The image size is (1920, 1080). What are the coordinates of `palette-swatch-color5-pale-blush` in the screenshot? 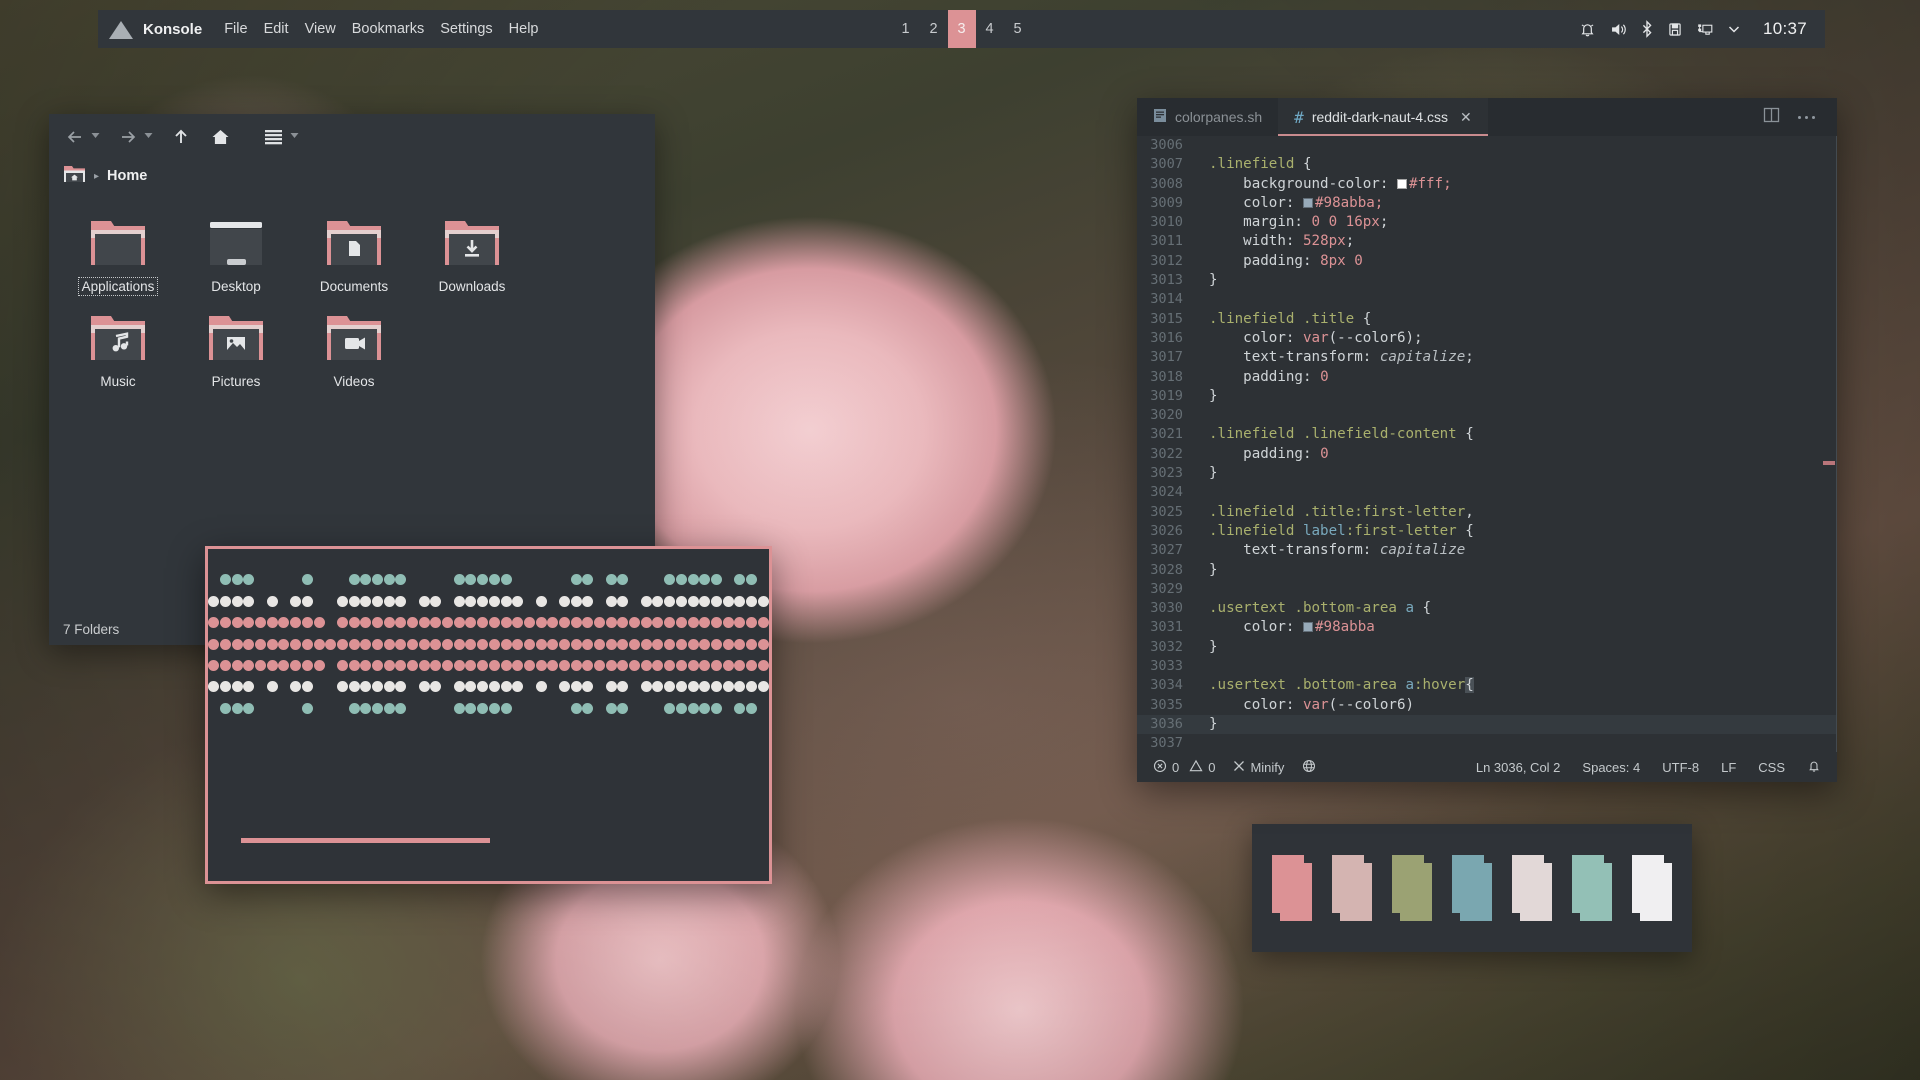 It's located at (1532, 888).